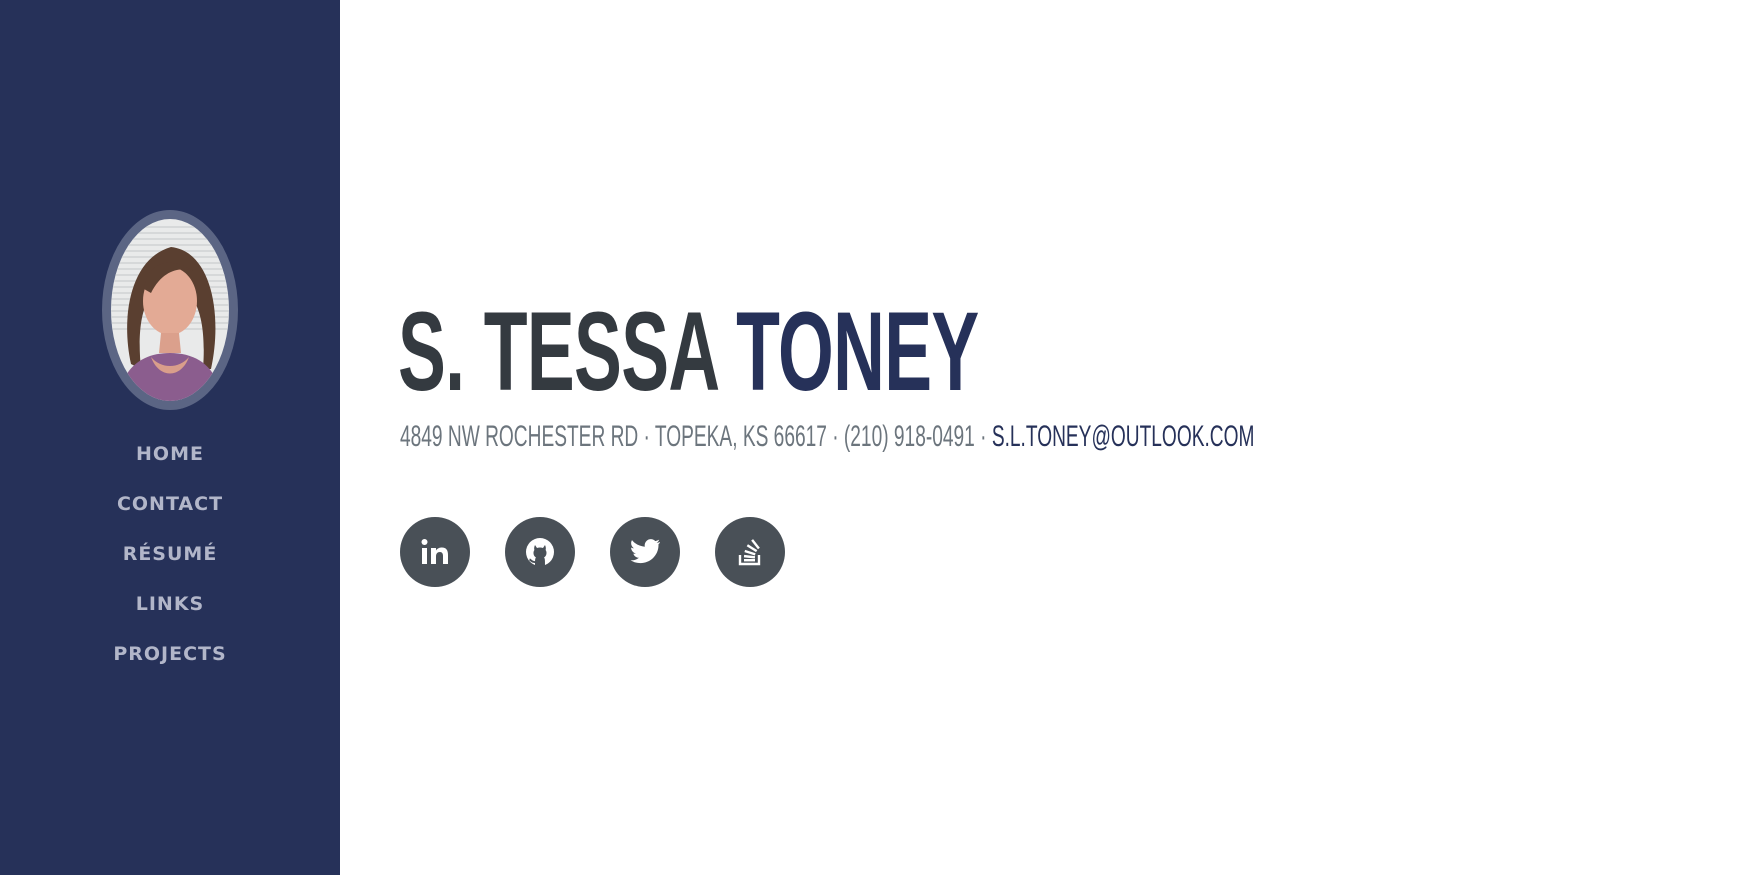 Image resolution: width=1738 pixels, height=875 pixels. I want to click on nav-item-contact: CONTACT, so click(170, 509).